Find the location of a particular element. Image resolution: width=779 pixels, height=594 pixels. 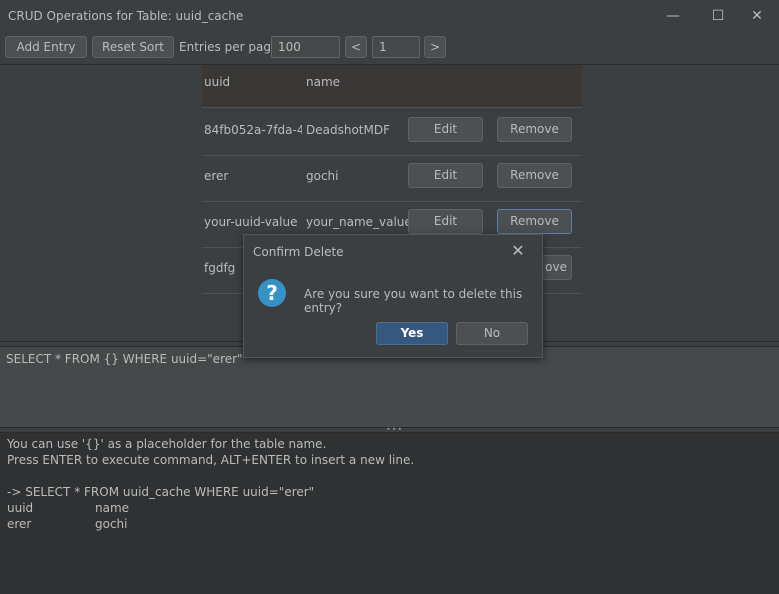

dialog-close-icon: ✕ is located at coordinates (518, 251).